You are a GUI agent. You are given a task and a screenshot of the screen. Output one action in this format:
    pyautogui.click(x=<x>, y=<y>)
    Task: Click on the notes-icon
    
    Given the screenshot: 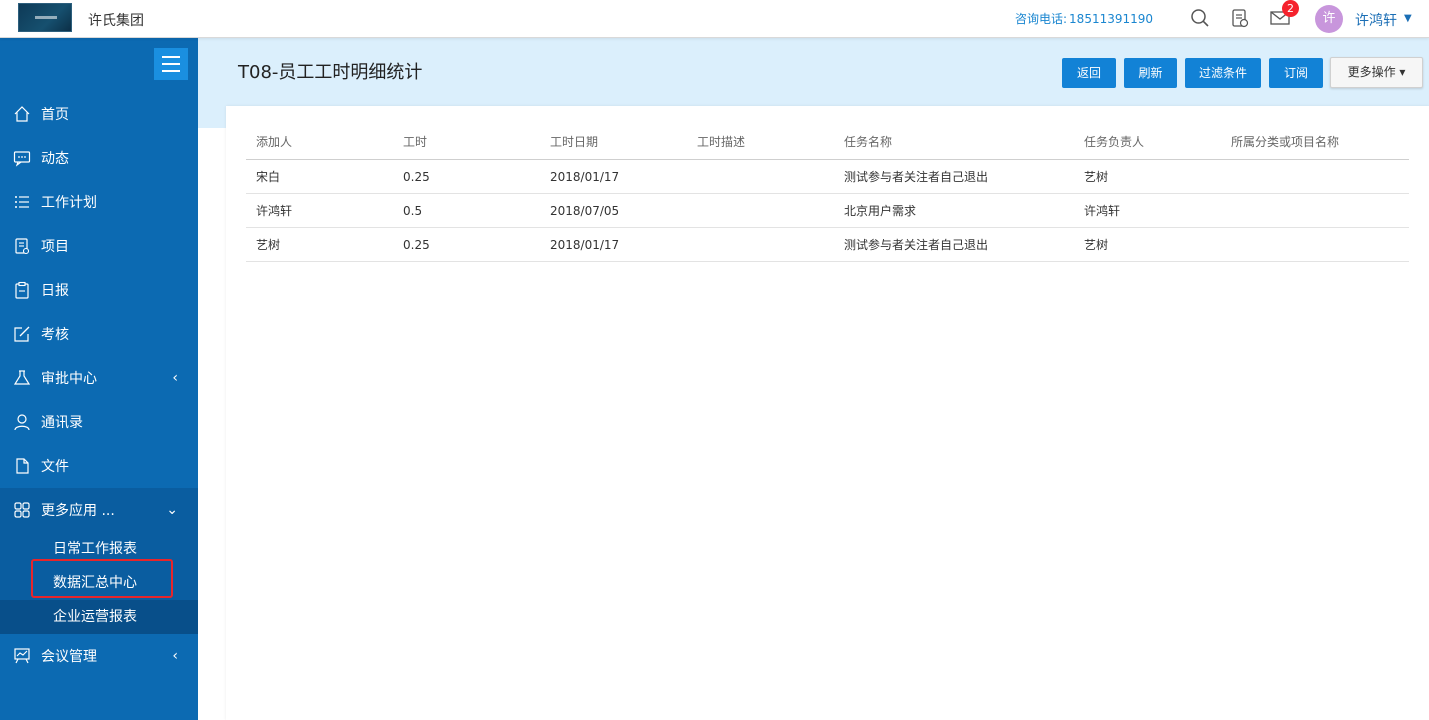 What is the action you would take?
    pyautogui.click(x=1240, y=18)
    